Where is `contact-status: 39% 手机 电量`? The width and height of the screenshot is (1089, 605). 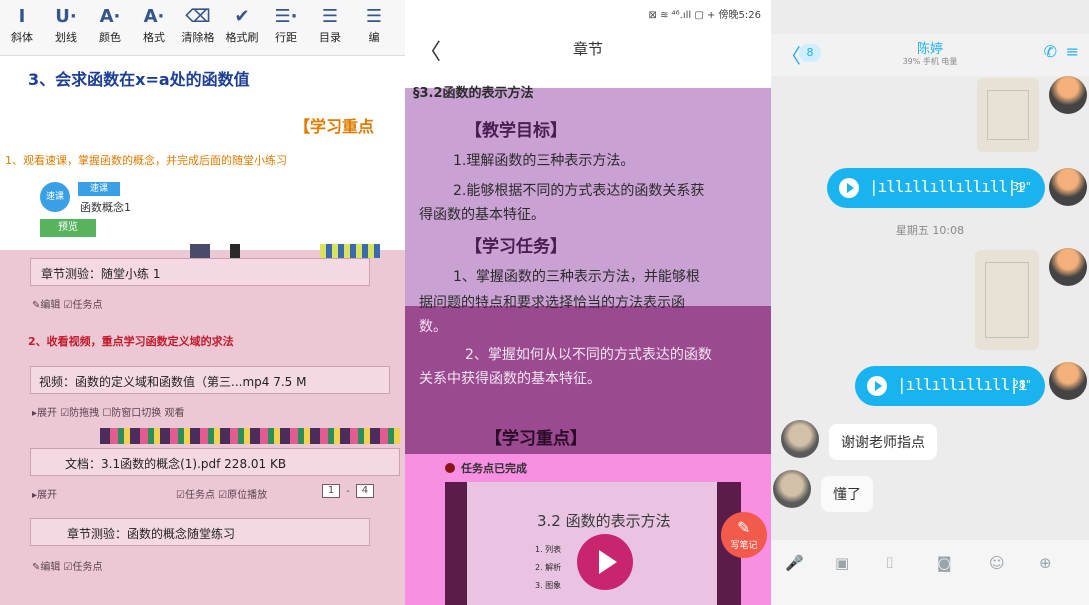
contact-status: 39% 手机 电量 is located at coordinates (930, 61).